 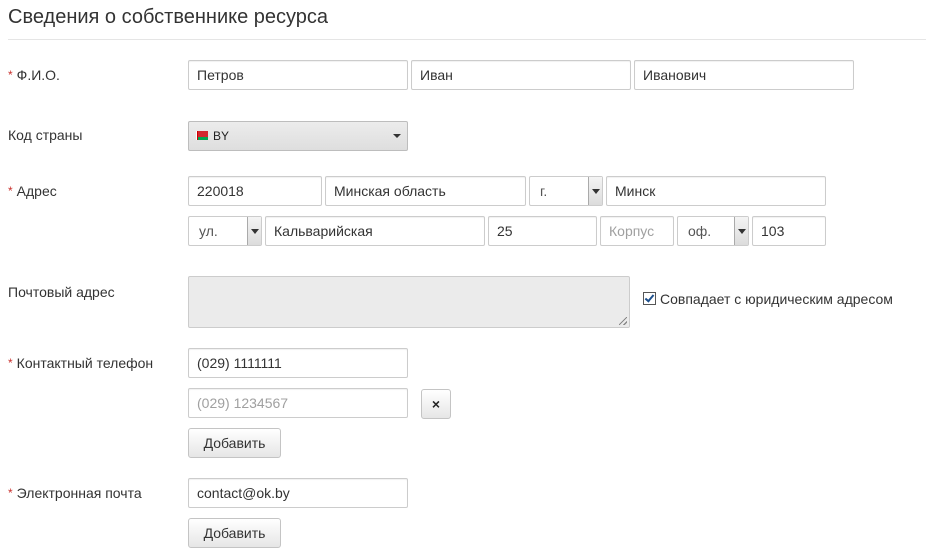 What do you see at coordinates (436, 404) in the screenshot?
I see `close-icon: ×` at bounding box center [436, 404].